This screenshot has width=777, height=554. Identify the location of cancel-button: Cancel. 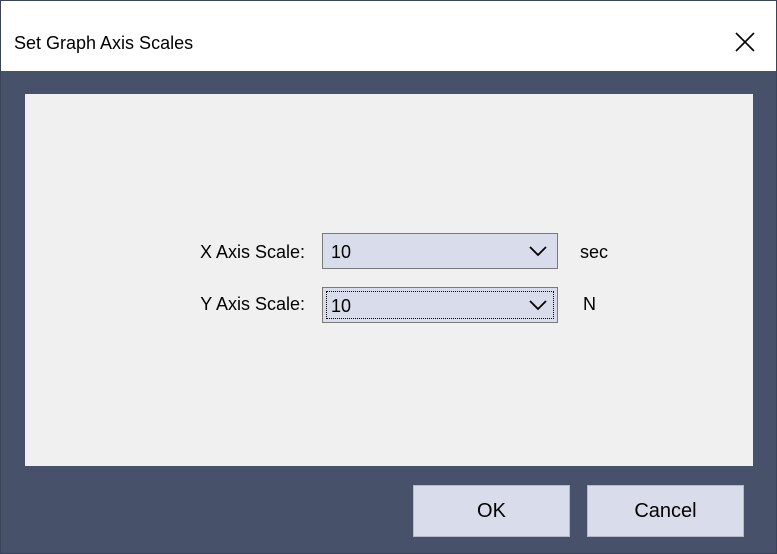
(665, 511).